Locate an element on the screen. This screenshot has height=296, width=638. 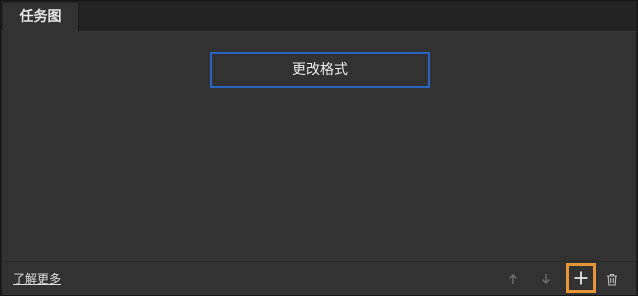
change-format-action: 更改格式 is located at coordinates (320, 70).